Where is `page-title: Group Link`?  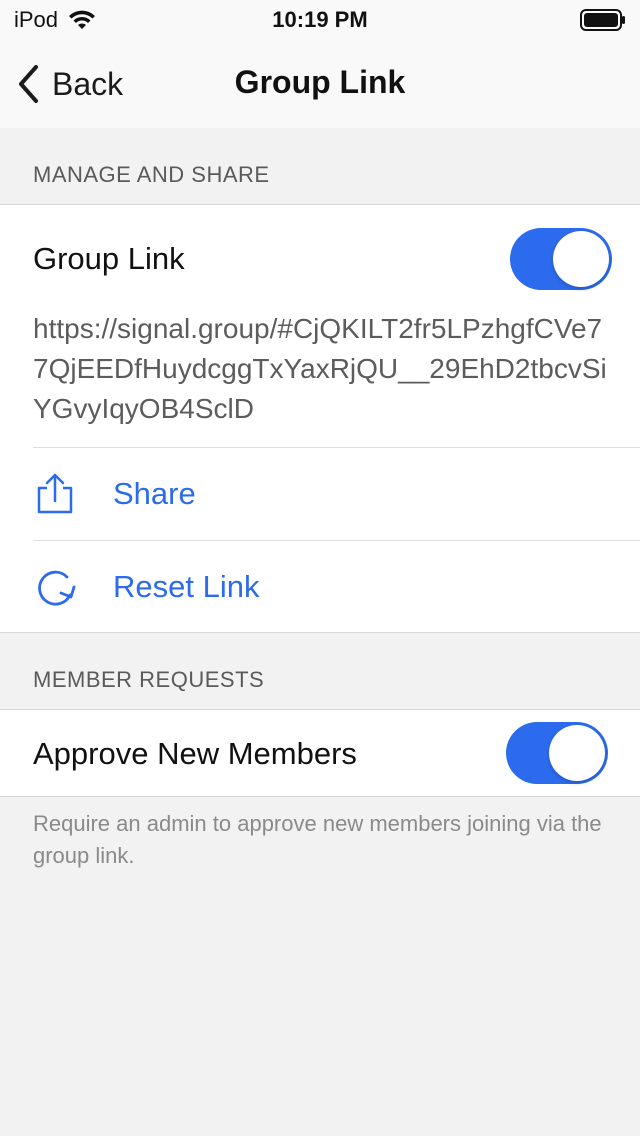 page-title: Group Link is located at coordinates (320, 82).